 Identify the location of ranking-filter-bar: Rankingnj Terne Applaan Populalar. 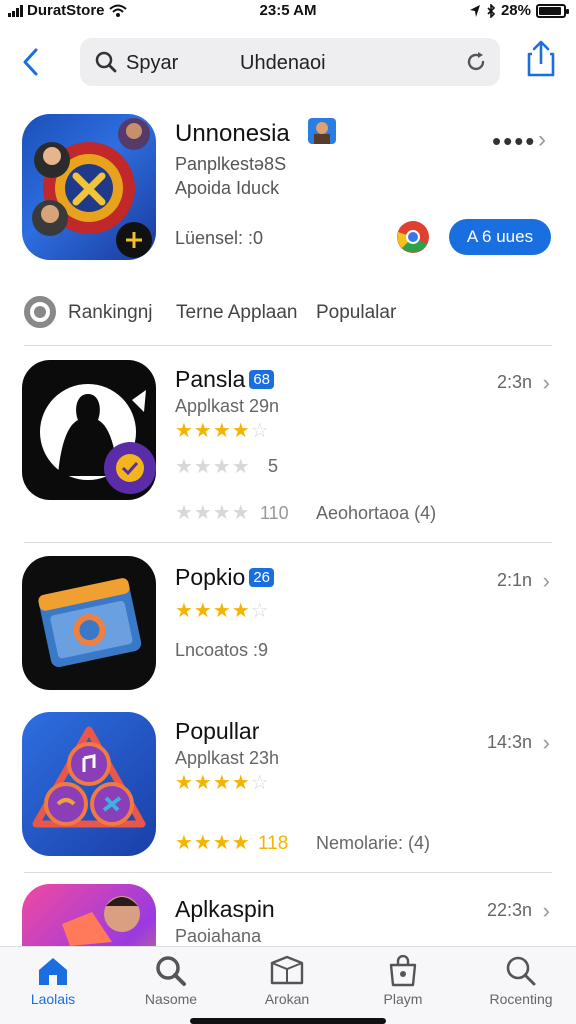
(288, 313).